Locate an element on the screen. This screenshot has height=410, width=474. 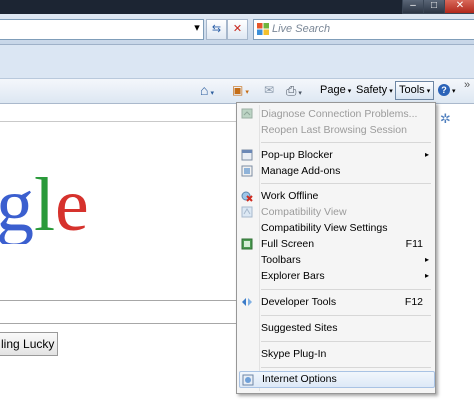
internet-options-icon is located at coordinates (248, 380).